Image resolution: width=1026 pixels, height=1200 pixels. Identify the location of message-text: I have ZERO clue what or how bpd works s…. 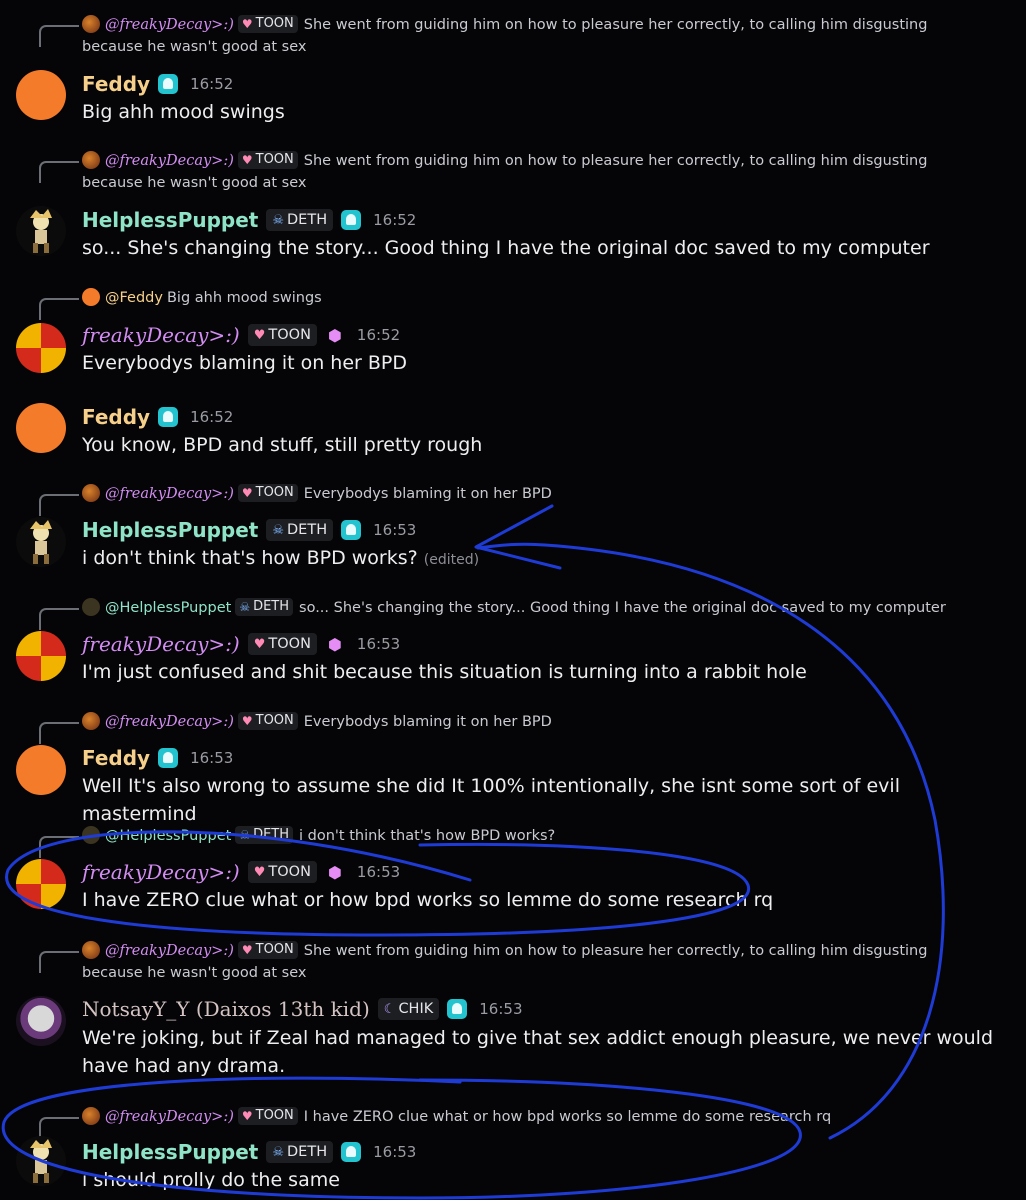
(428, 900).